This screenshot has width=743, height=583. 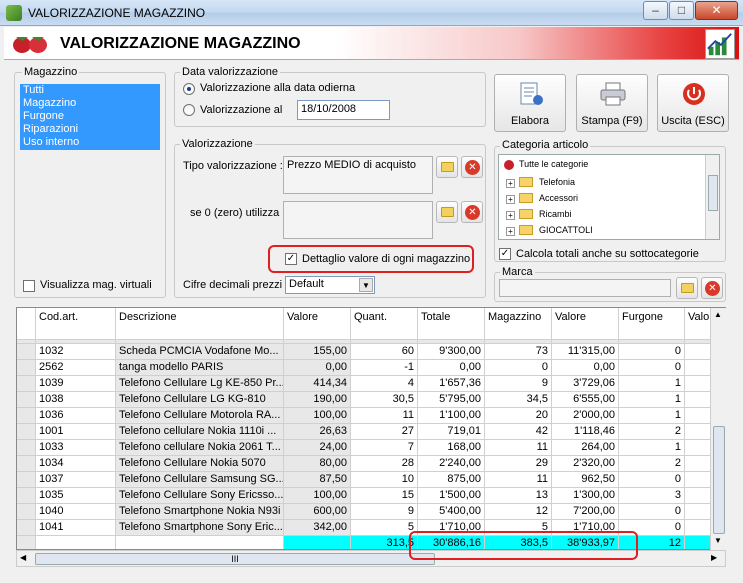 I want to click on list-item: Riparazioni, so click(x=90, y=129).